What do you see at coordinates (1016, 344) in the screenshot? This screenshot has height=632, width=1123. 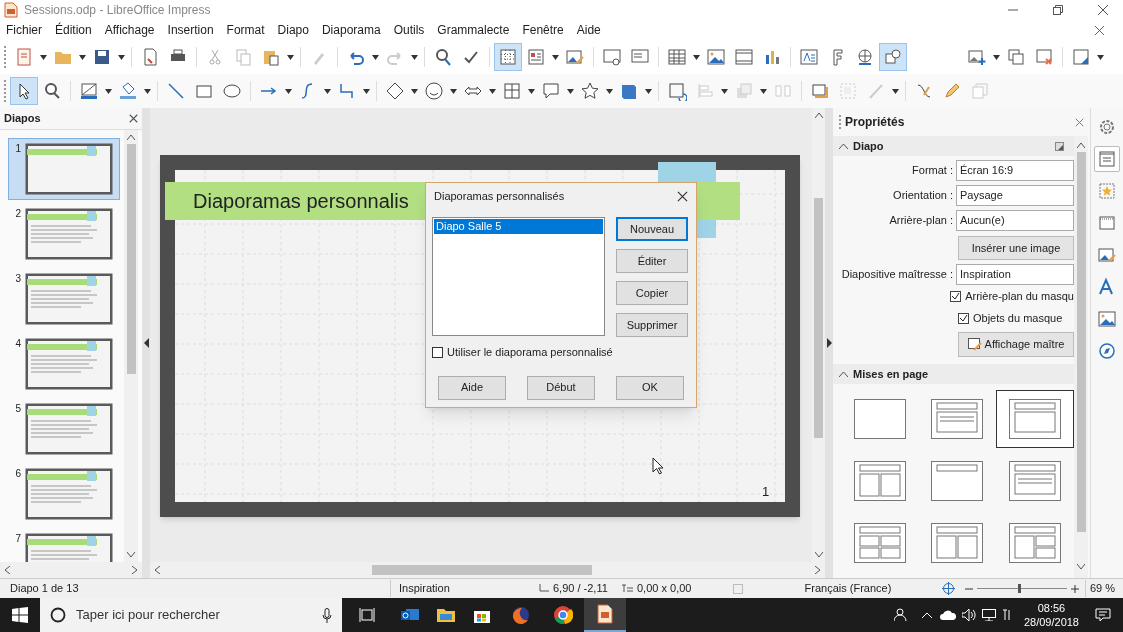 I see `master-view-button: Affichage maître` at bounding box center [1016, 344].